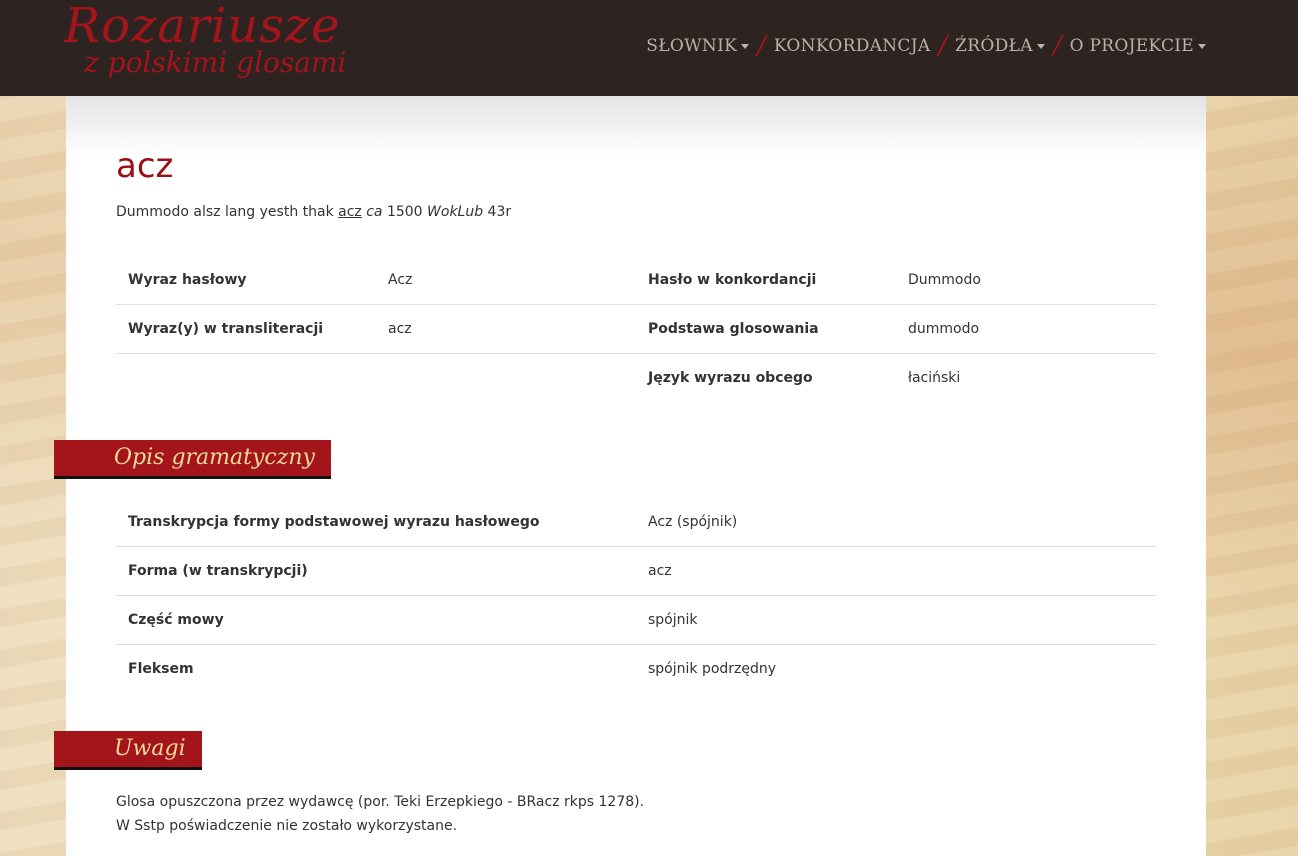  Describe the element at coordinates (246, 280) in the screenshot. I see `info-label: Wyraz hasłowy` at that location.